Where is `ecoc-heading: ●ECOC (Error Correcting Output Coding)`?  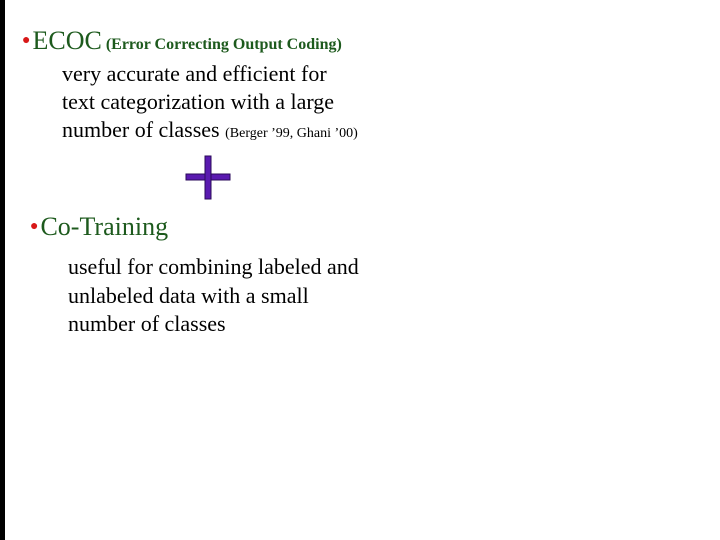 ecoc-heading: ●ECOC (Error Correcting Output Coding) is located at coordinates (182, 41).